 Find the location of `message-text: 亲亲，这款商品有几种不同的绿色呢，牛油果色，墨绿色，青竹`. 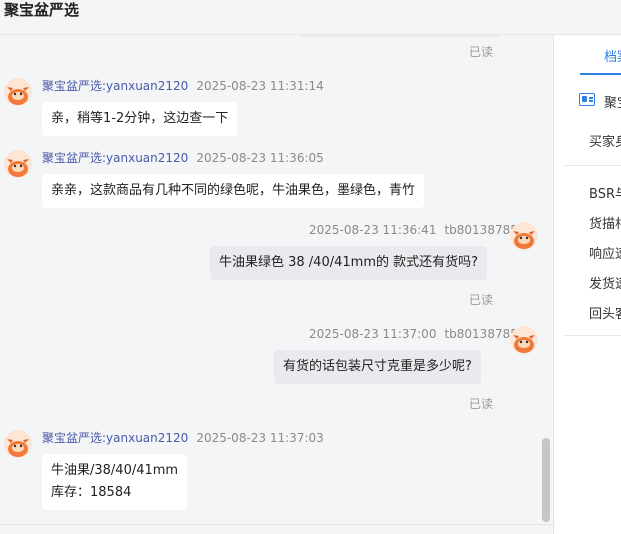

message-text: 亲亲，这款商品有几种不同的绿色呢，牛油果色，墨绿色，青竹 is located at coordinates (233, 190).